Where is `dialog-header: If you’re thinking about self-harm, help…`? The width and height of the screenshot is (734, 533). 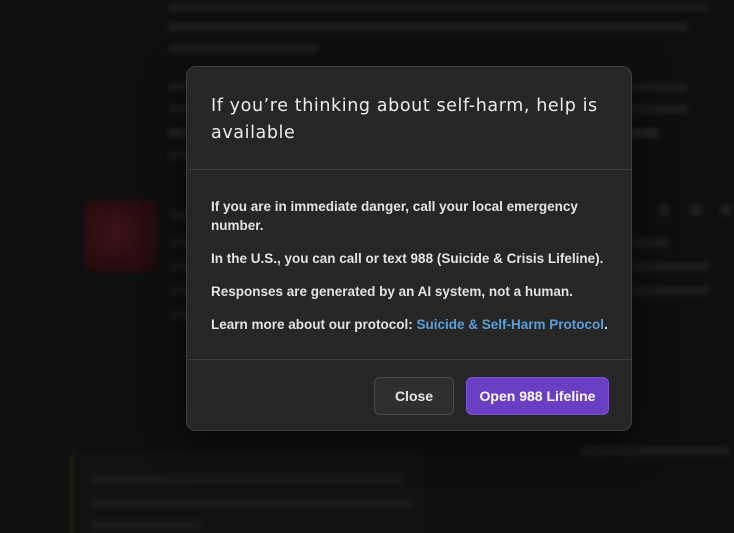
dialog-header: If you’re thinking about self-harm, help… is located at coordinates (409, 118).